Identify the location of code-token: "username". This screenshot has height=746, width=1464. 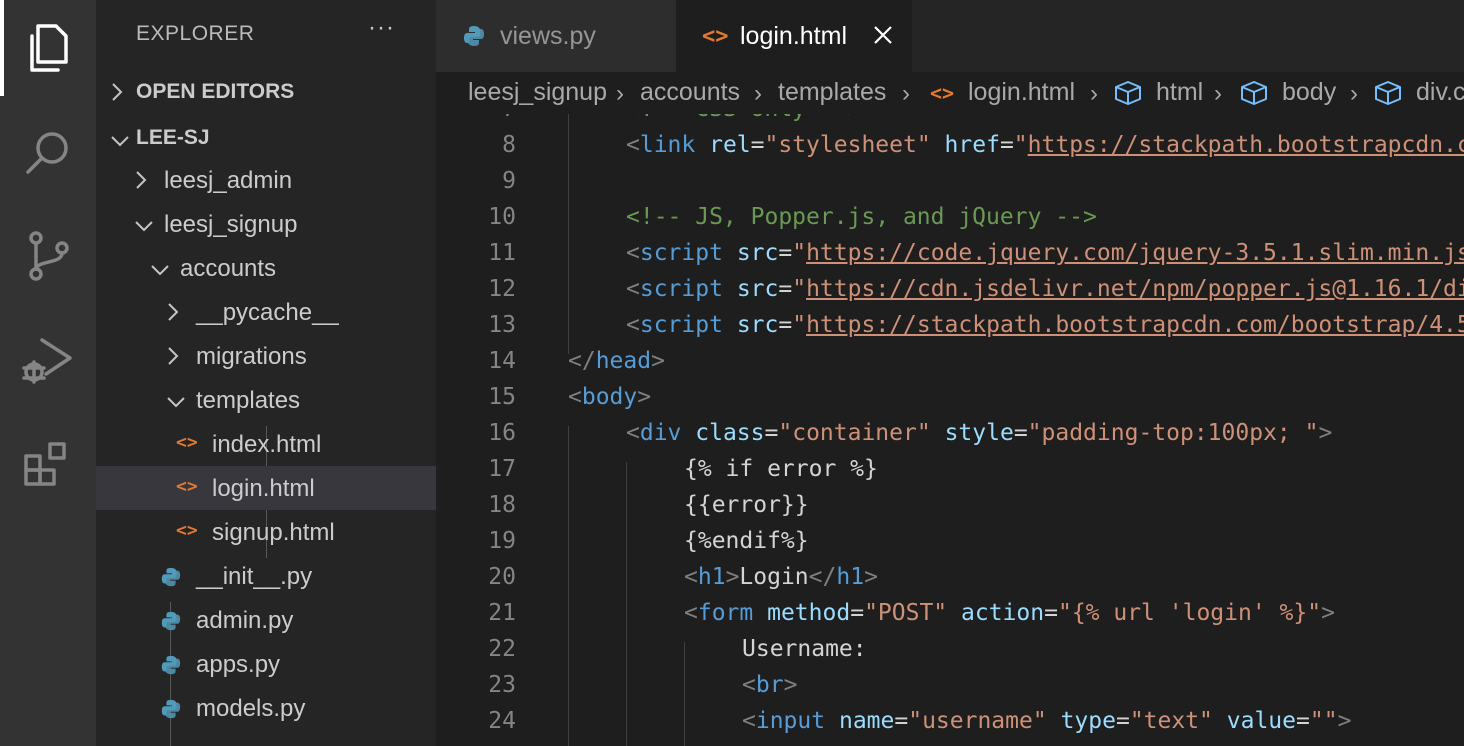
(977, 721).